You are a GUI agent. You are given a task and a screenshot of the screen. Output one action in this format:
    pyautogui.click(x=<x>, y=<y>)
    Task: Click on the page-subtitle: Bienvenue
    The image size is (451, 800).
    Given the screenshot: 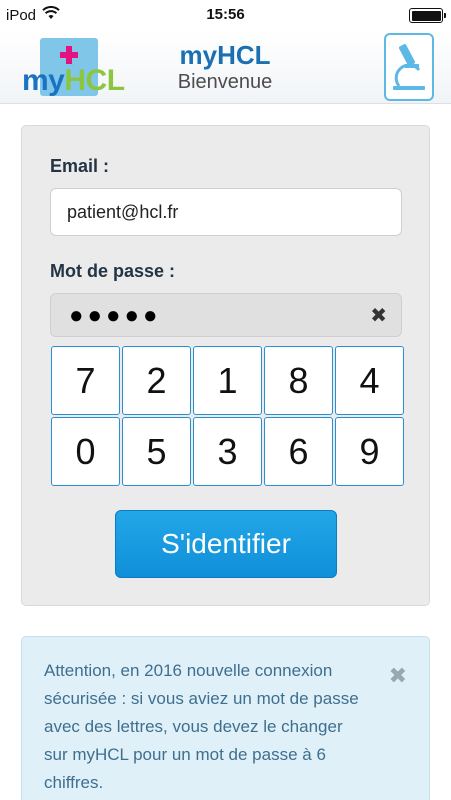 What is the action you would take?
    pyautogui.click(x=225, y=82)
    